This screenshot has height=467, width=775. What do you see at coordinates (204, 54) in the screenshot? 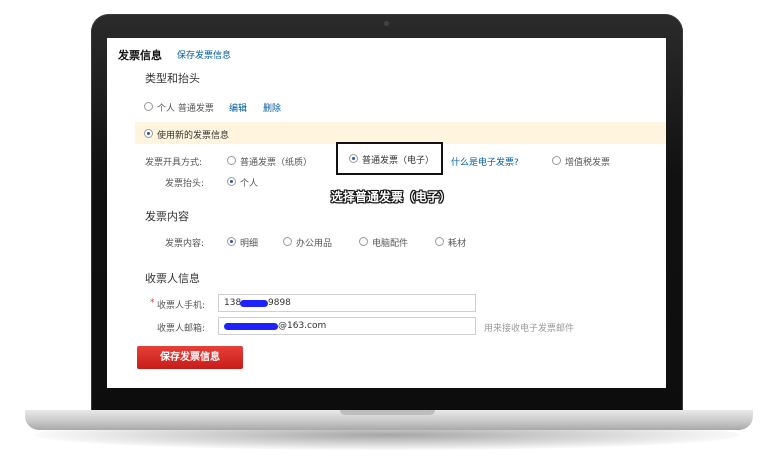
I see `save-invoice-link: 保存发票信息` at bounding box center [204, 54].